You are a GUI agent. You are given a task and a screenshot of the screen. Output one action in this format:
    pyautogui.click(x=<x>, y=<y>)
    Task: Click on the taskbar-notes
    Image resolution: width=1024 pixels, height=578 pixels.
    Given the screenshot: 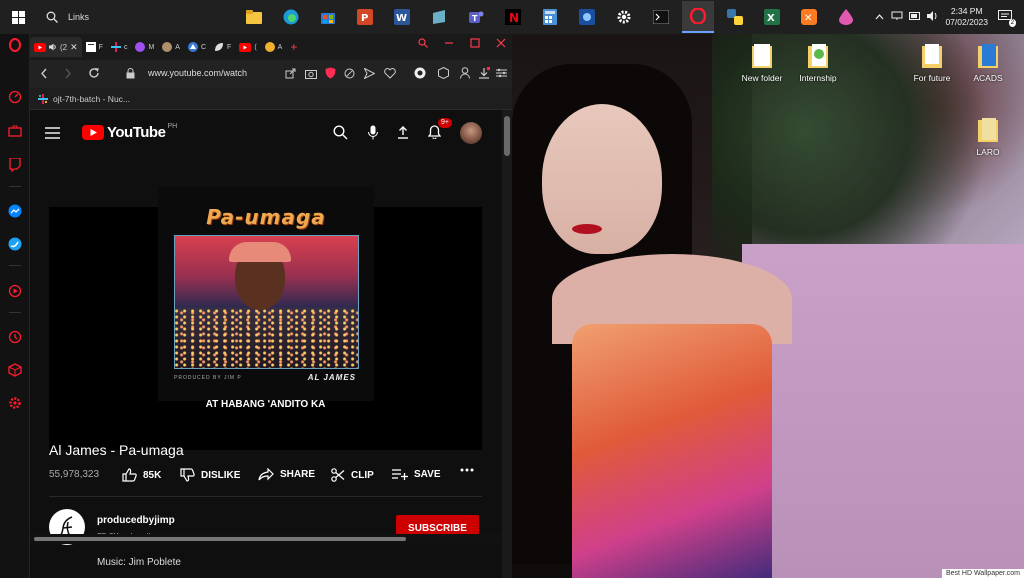 What is the action you would take?
    pyautogui.click(x=439, y=17)
    